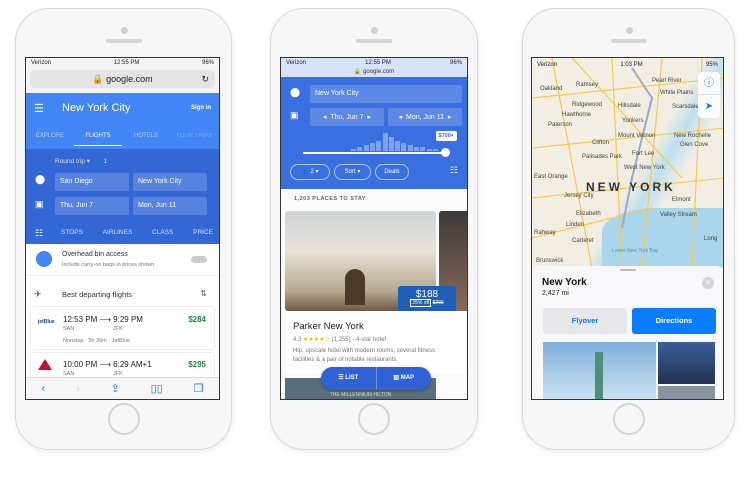 Image resolution: width=747 pixels, height=500 pixels. What do you see at coordinates (105, 161) in the screenshot?
I see `passenger-count: 1` at bounding box center [105, 161].